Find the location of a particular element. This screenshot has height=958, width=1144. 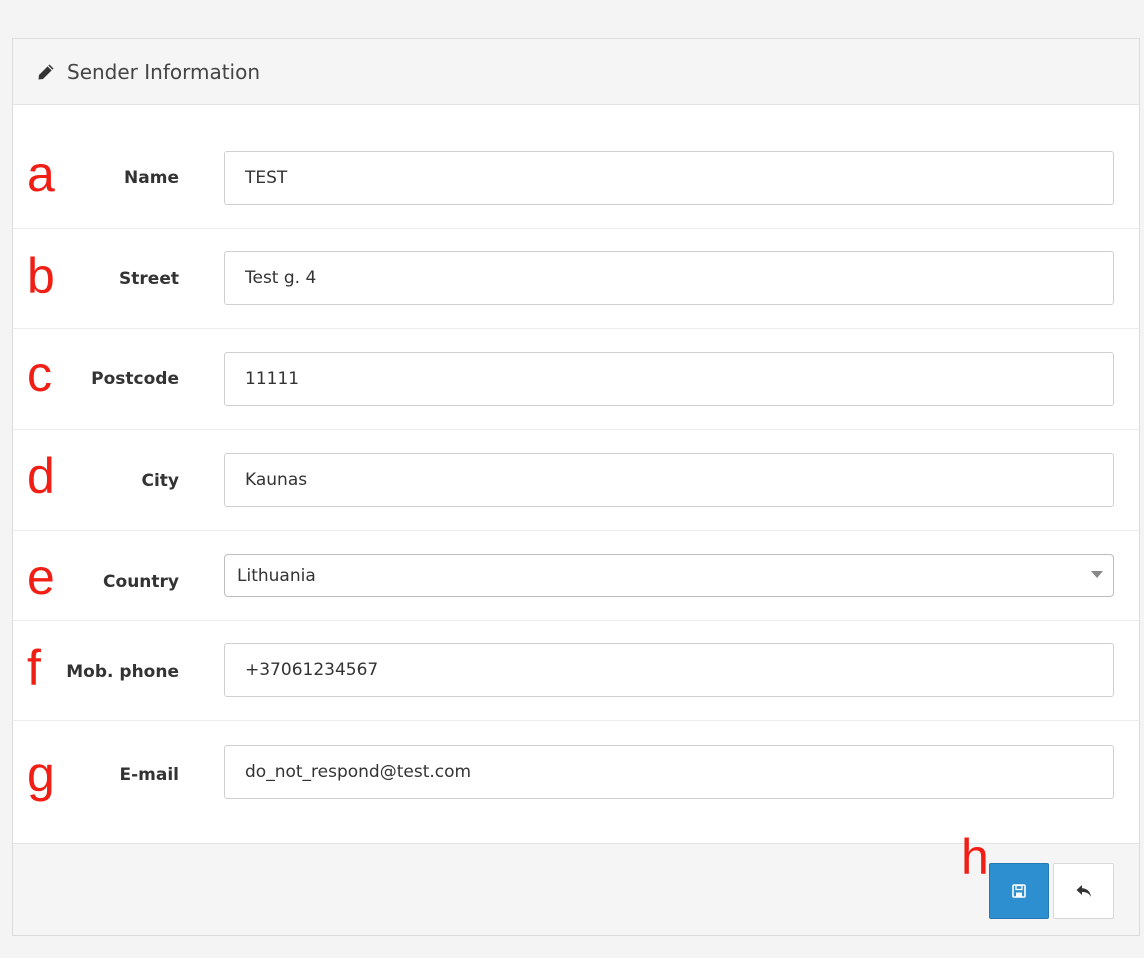

name-input: TEST is located at coordinates (669, 178).